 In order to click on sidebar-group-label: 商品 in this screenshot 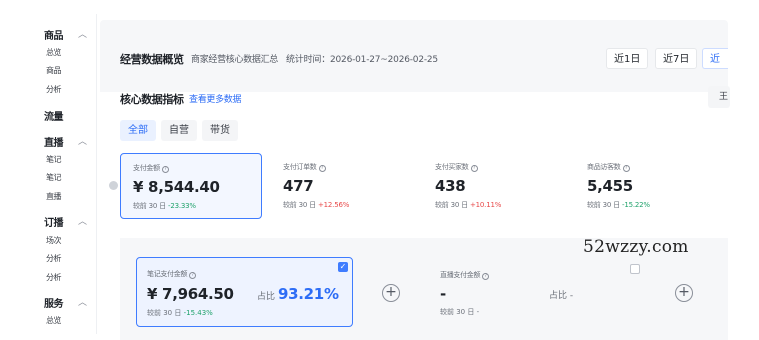, I will do `click(54, 34)`.